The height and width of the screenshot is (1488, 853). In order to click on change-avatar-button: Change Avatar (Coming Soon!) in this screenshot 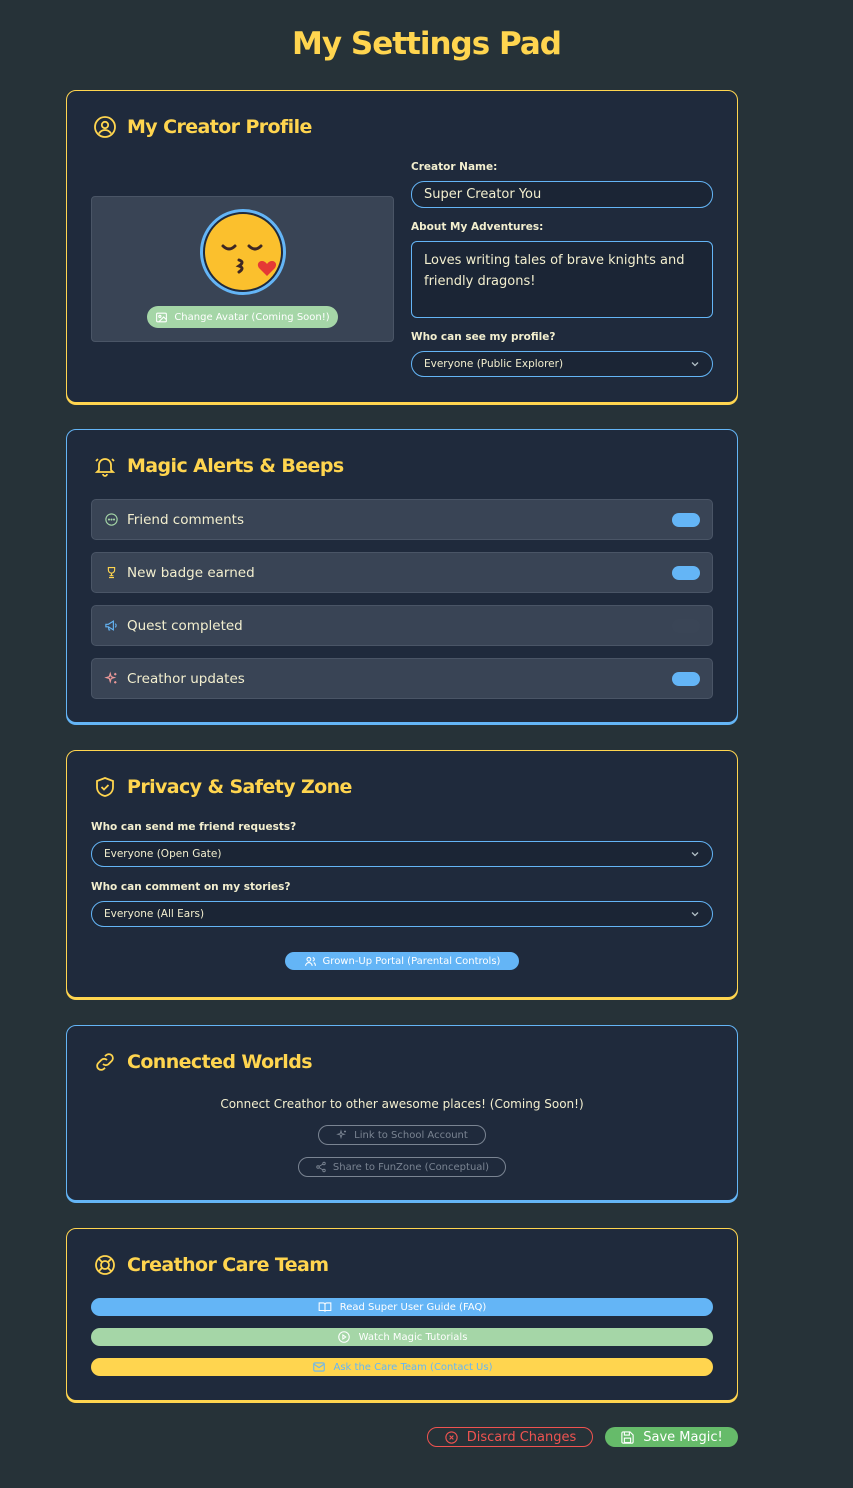, I will do `click(242, 317)`.